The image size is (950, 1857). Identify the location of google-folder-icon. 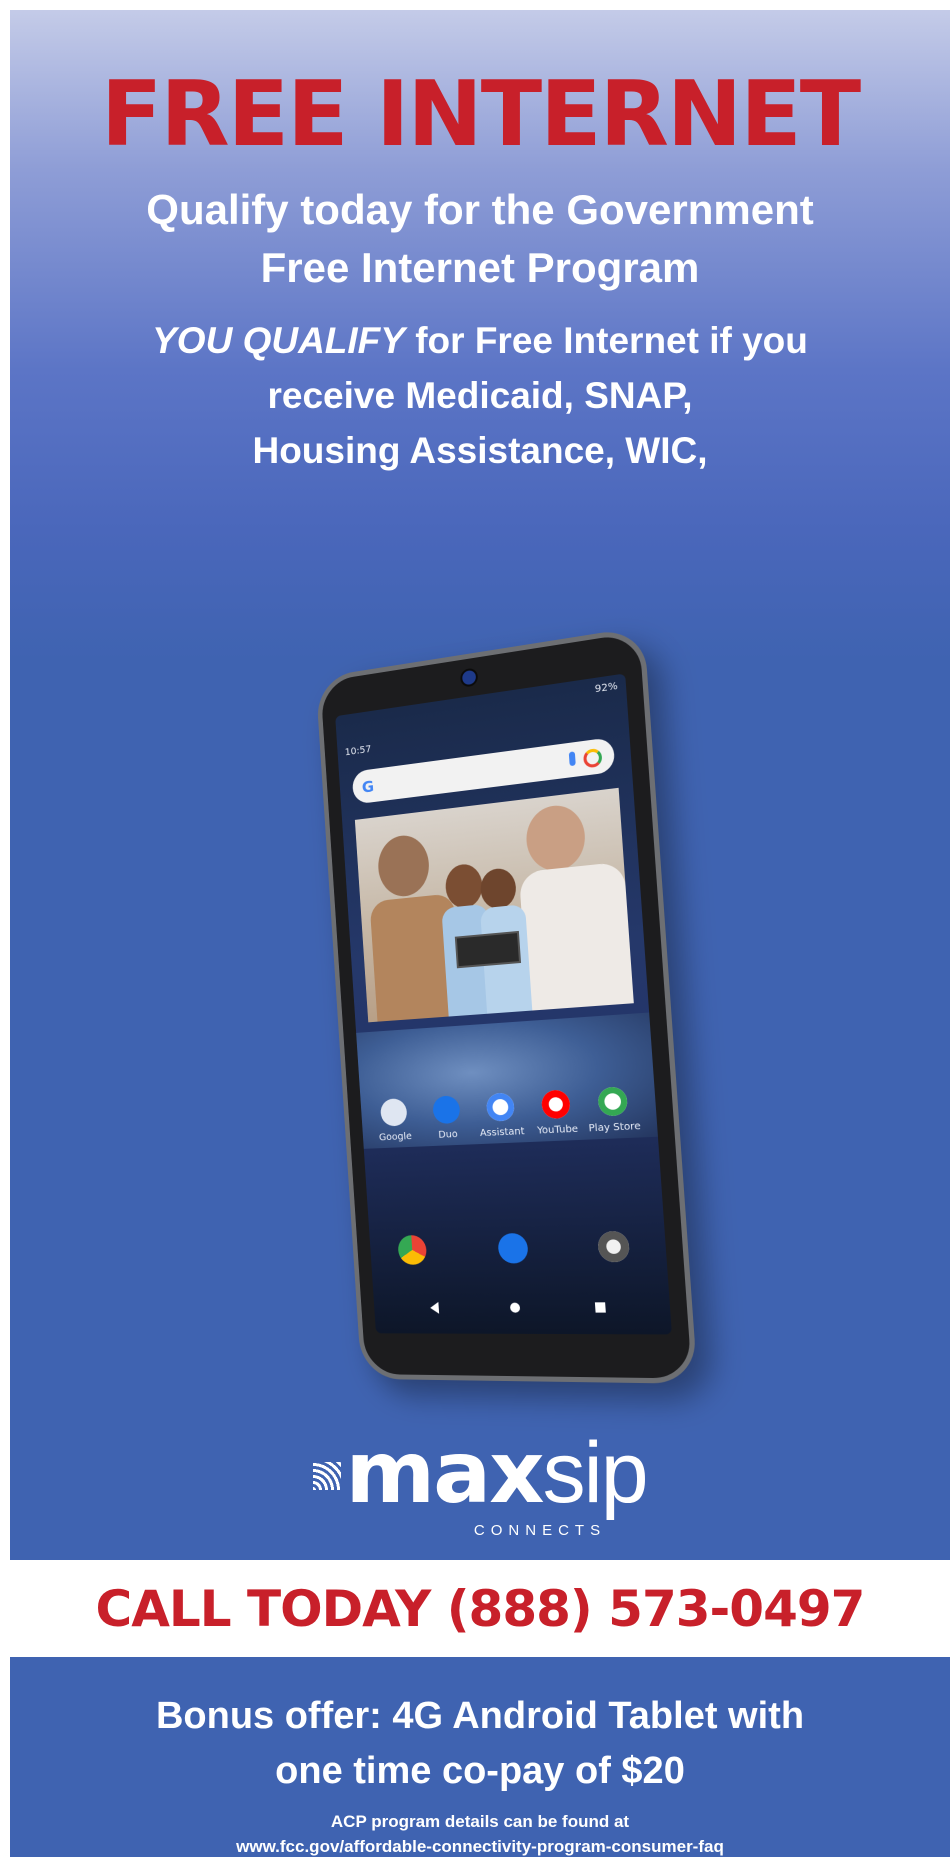
(393, 1112).